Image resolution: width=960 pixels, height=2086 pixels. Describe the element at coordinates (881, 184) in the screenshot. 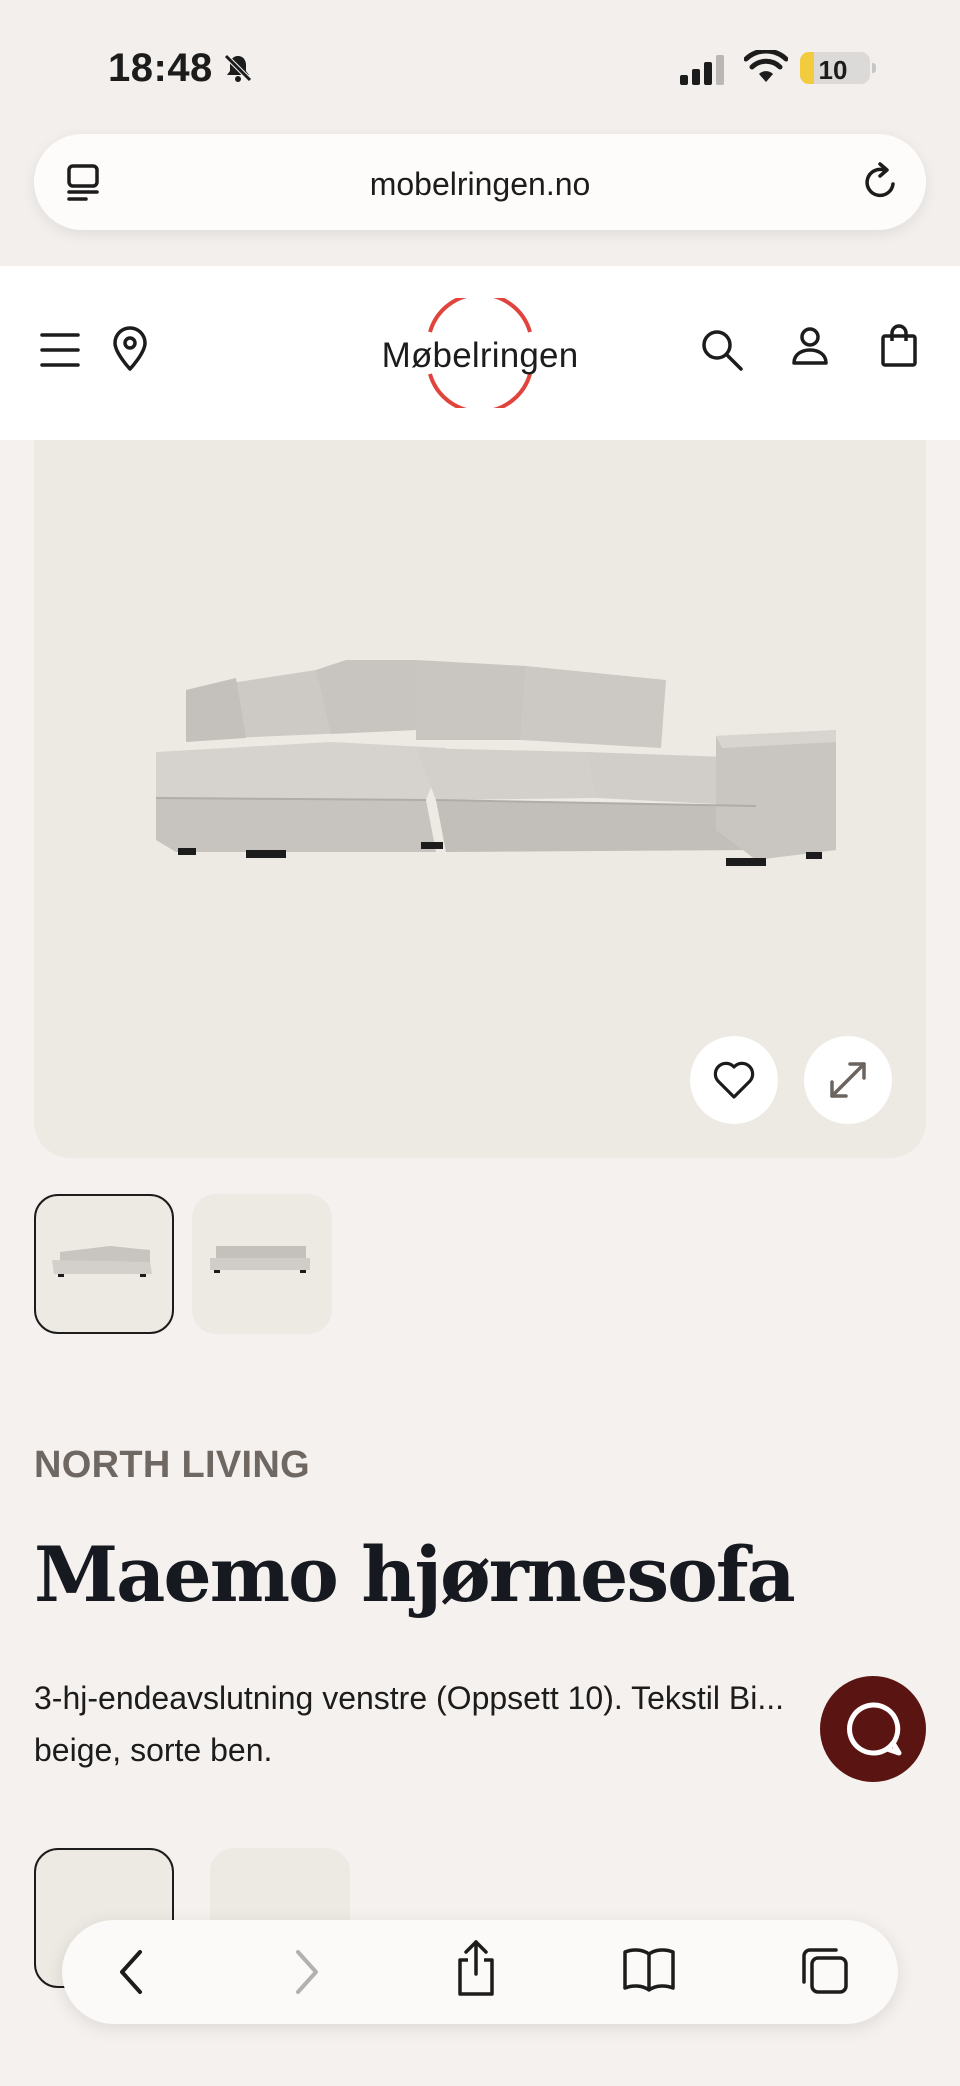

I see `reload-icon` at that location.